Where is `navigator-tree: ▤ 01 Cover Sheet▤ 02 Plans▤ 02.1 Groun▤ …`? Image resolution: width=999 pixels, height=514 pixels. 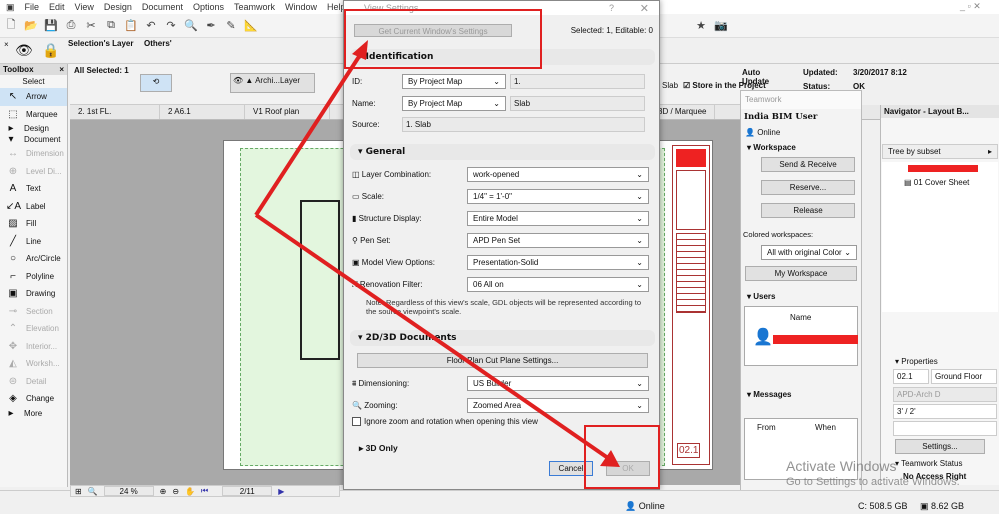 navigator-tree: ▤ 01 Cover Sheet▤ 02 Plans▤ 02.1 Groun▤ … is located at coordinates (940, 237).